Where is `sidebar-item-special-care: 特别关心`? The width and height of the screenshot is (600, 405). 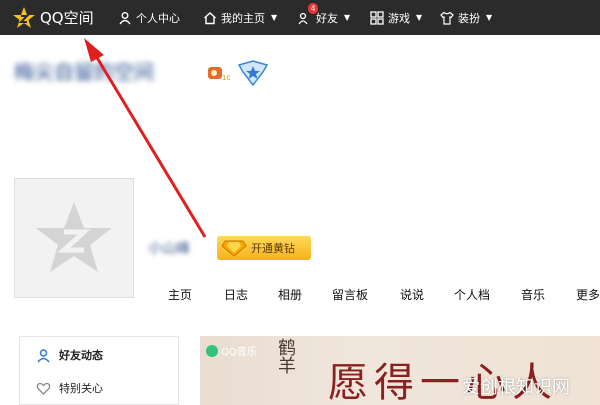 sidebar-item-special-care: 特别关心 is located at coordinates (69, 388).